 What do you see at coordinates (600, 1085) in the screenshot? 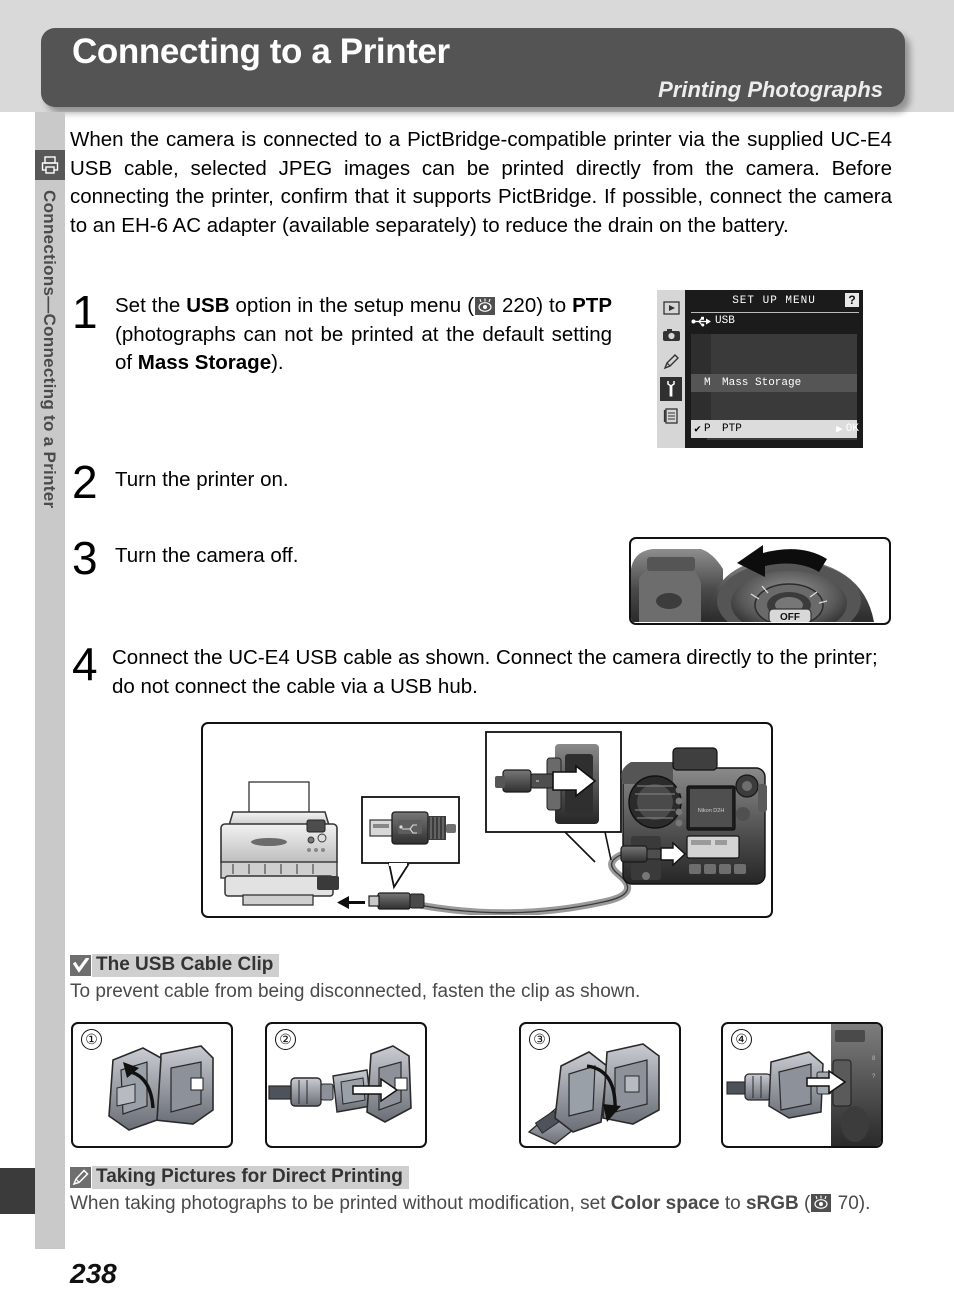
I see `clip-close-illustration: ③` at bounding box center [600, 1085].